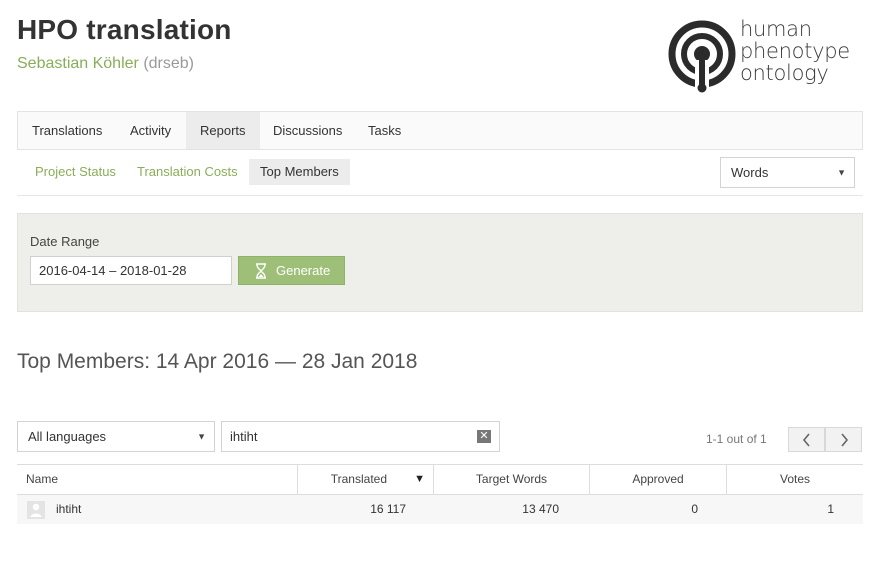  I want to click on user-silhouette-icon, so click(36, 510).